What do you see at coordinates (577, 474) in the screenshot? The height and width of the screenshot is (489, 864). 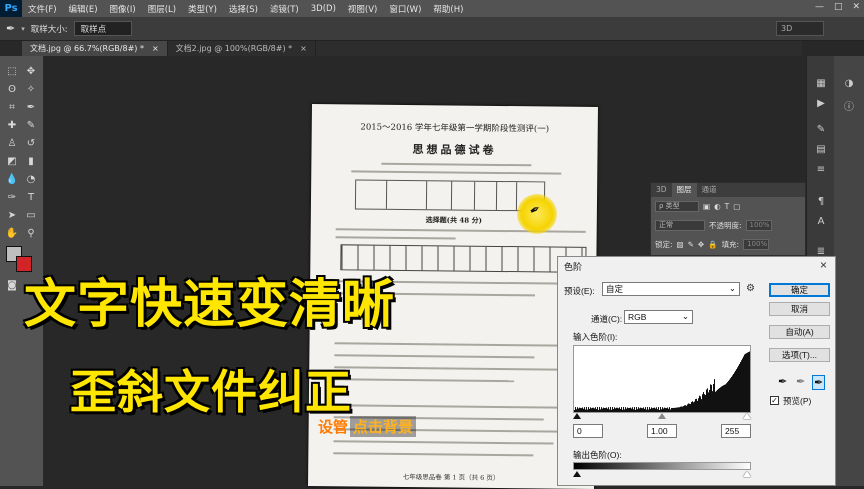 I see `output-black-slider` at bounding box center [577, 474].